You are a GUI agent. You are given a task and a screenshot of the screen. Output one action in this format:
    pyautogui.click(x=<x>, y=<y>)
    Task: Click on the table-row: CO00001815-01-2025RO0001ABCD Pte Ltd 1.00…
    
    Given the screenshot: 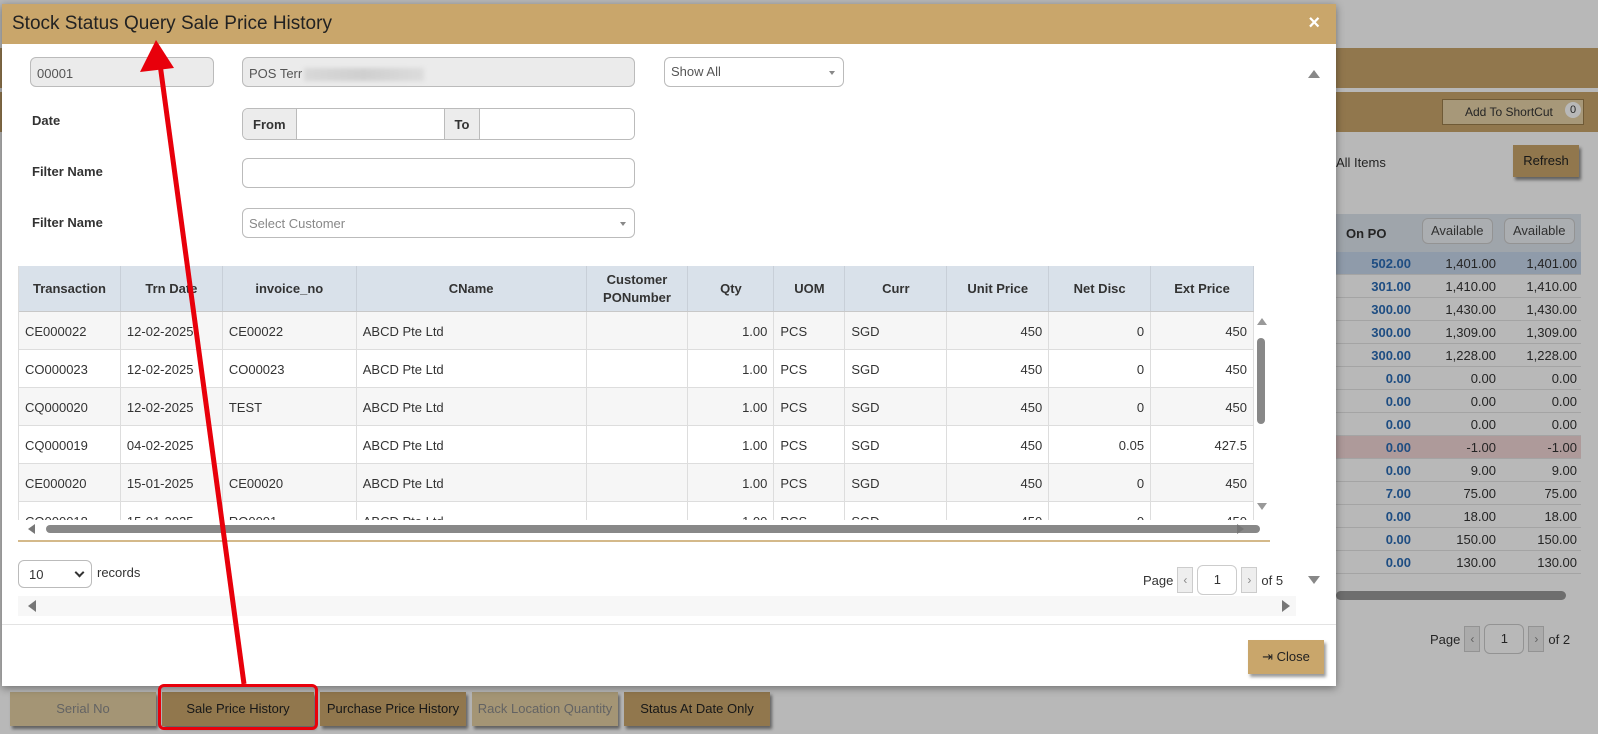 What is the action you would take?
    pyautogui.click(x=636, y=511)
    